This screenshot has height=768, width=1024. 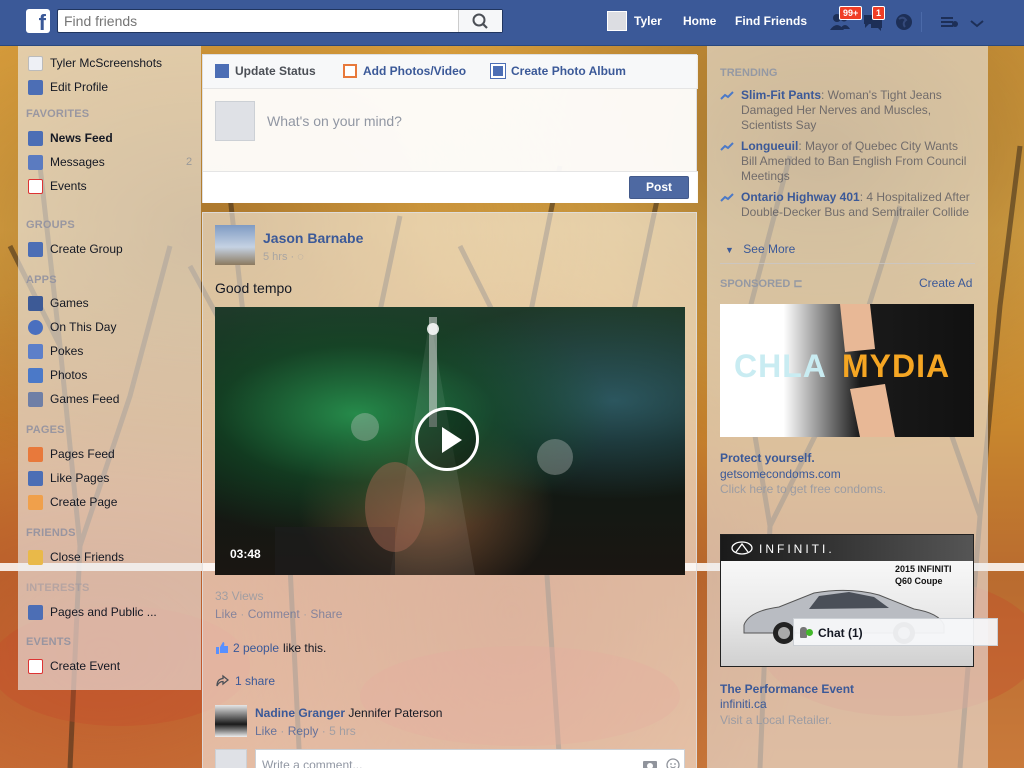 What do you see at coordinates (57, 375) in the screenshot?
I see `sidebar-item-photos: Photos` at bounding box center [57, 375].